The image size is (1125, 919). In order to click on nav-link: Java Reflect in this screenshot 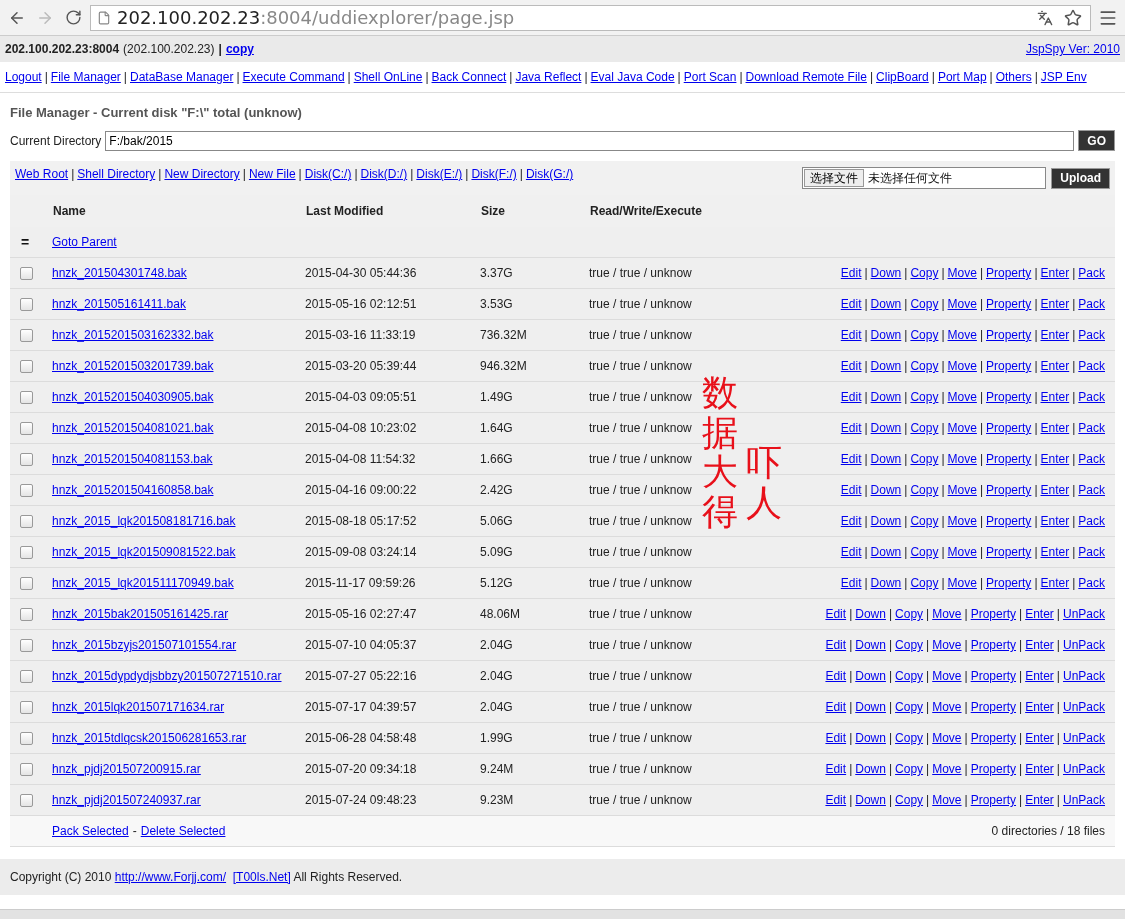, I will do `click(548, 77)`.